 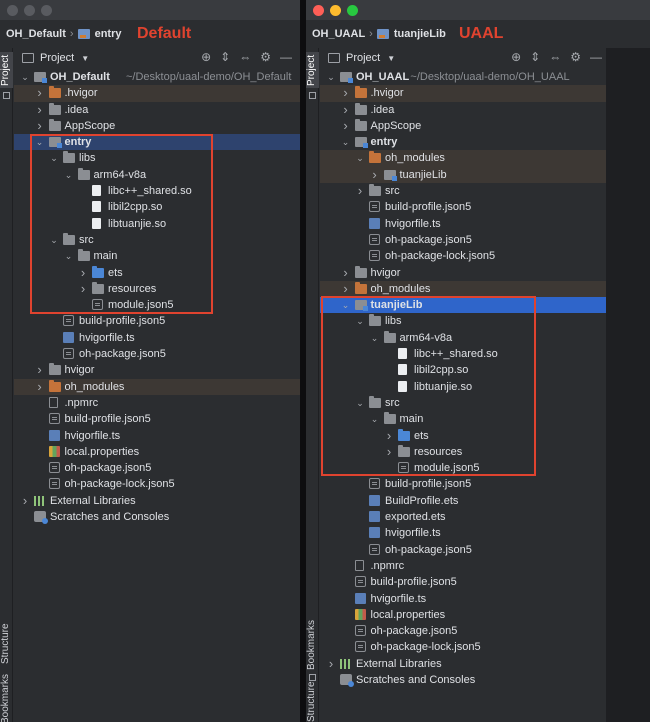 I want to click on tree-item: ⌄ tuanjieLib, so click(x=463, y=305).